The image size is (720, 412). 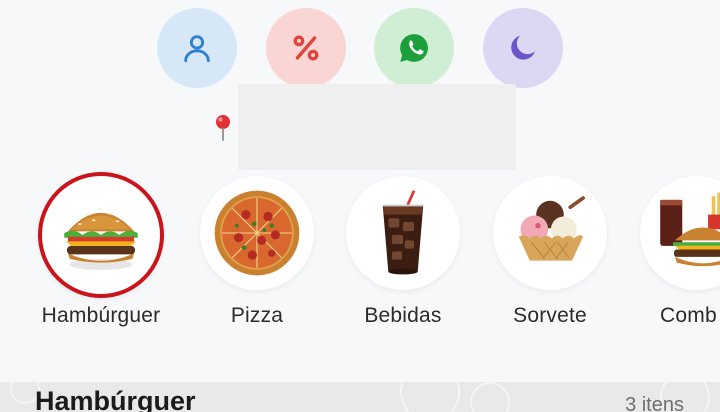 I want to click on profile-button, so click(x=197, y=48).